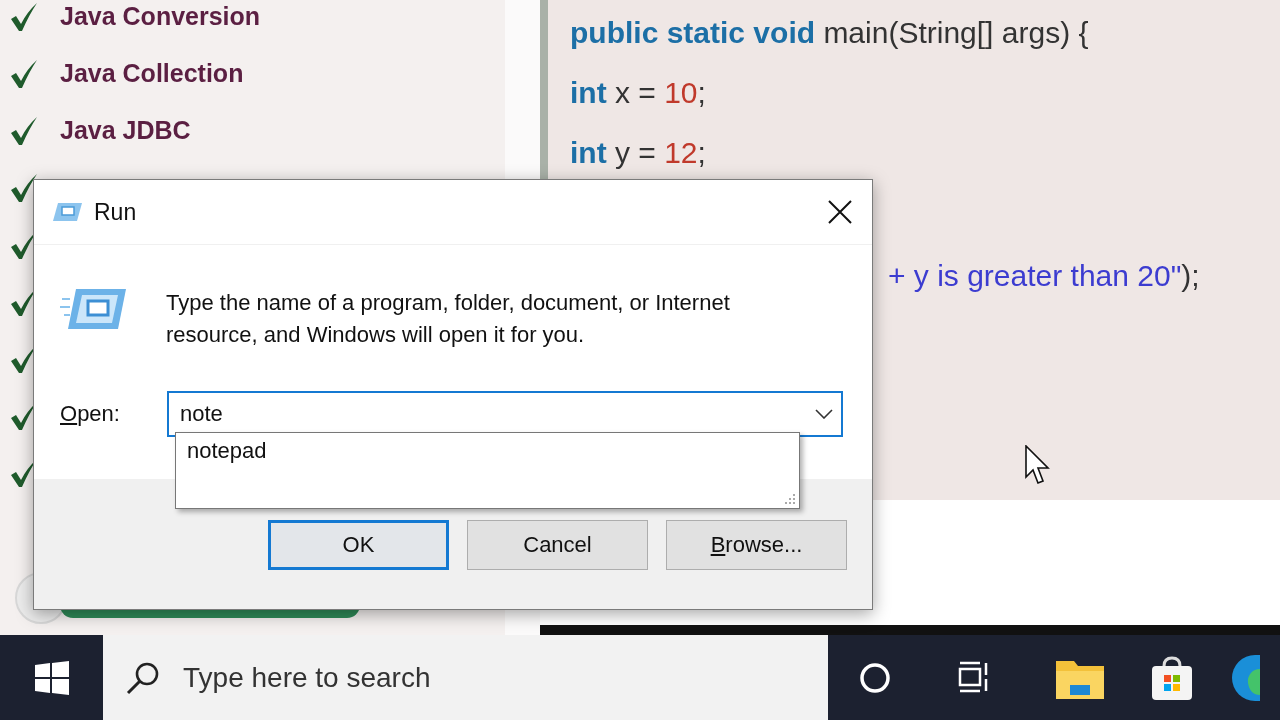 Image resolution: width=1280 pixels, height=720 pixels. I want to click on topic-label: Java Collection, so click(152, 73).